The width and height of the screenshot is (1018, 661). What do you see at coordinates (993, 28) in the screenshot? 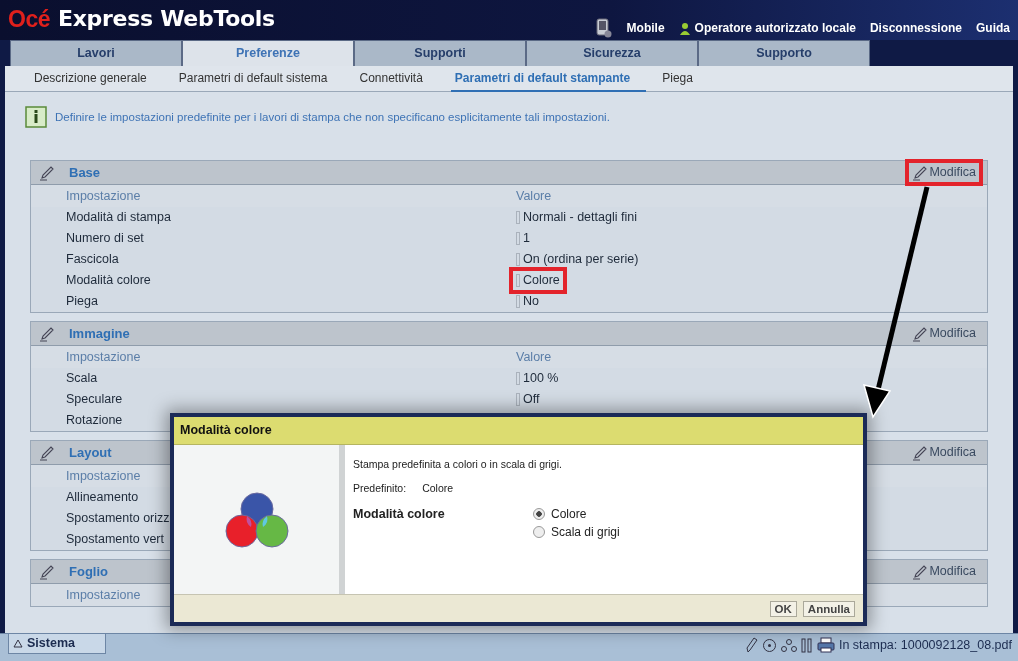
I see `header-link: Guida` at bounding box center [993, 28].